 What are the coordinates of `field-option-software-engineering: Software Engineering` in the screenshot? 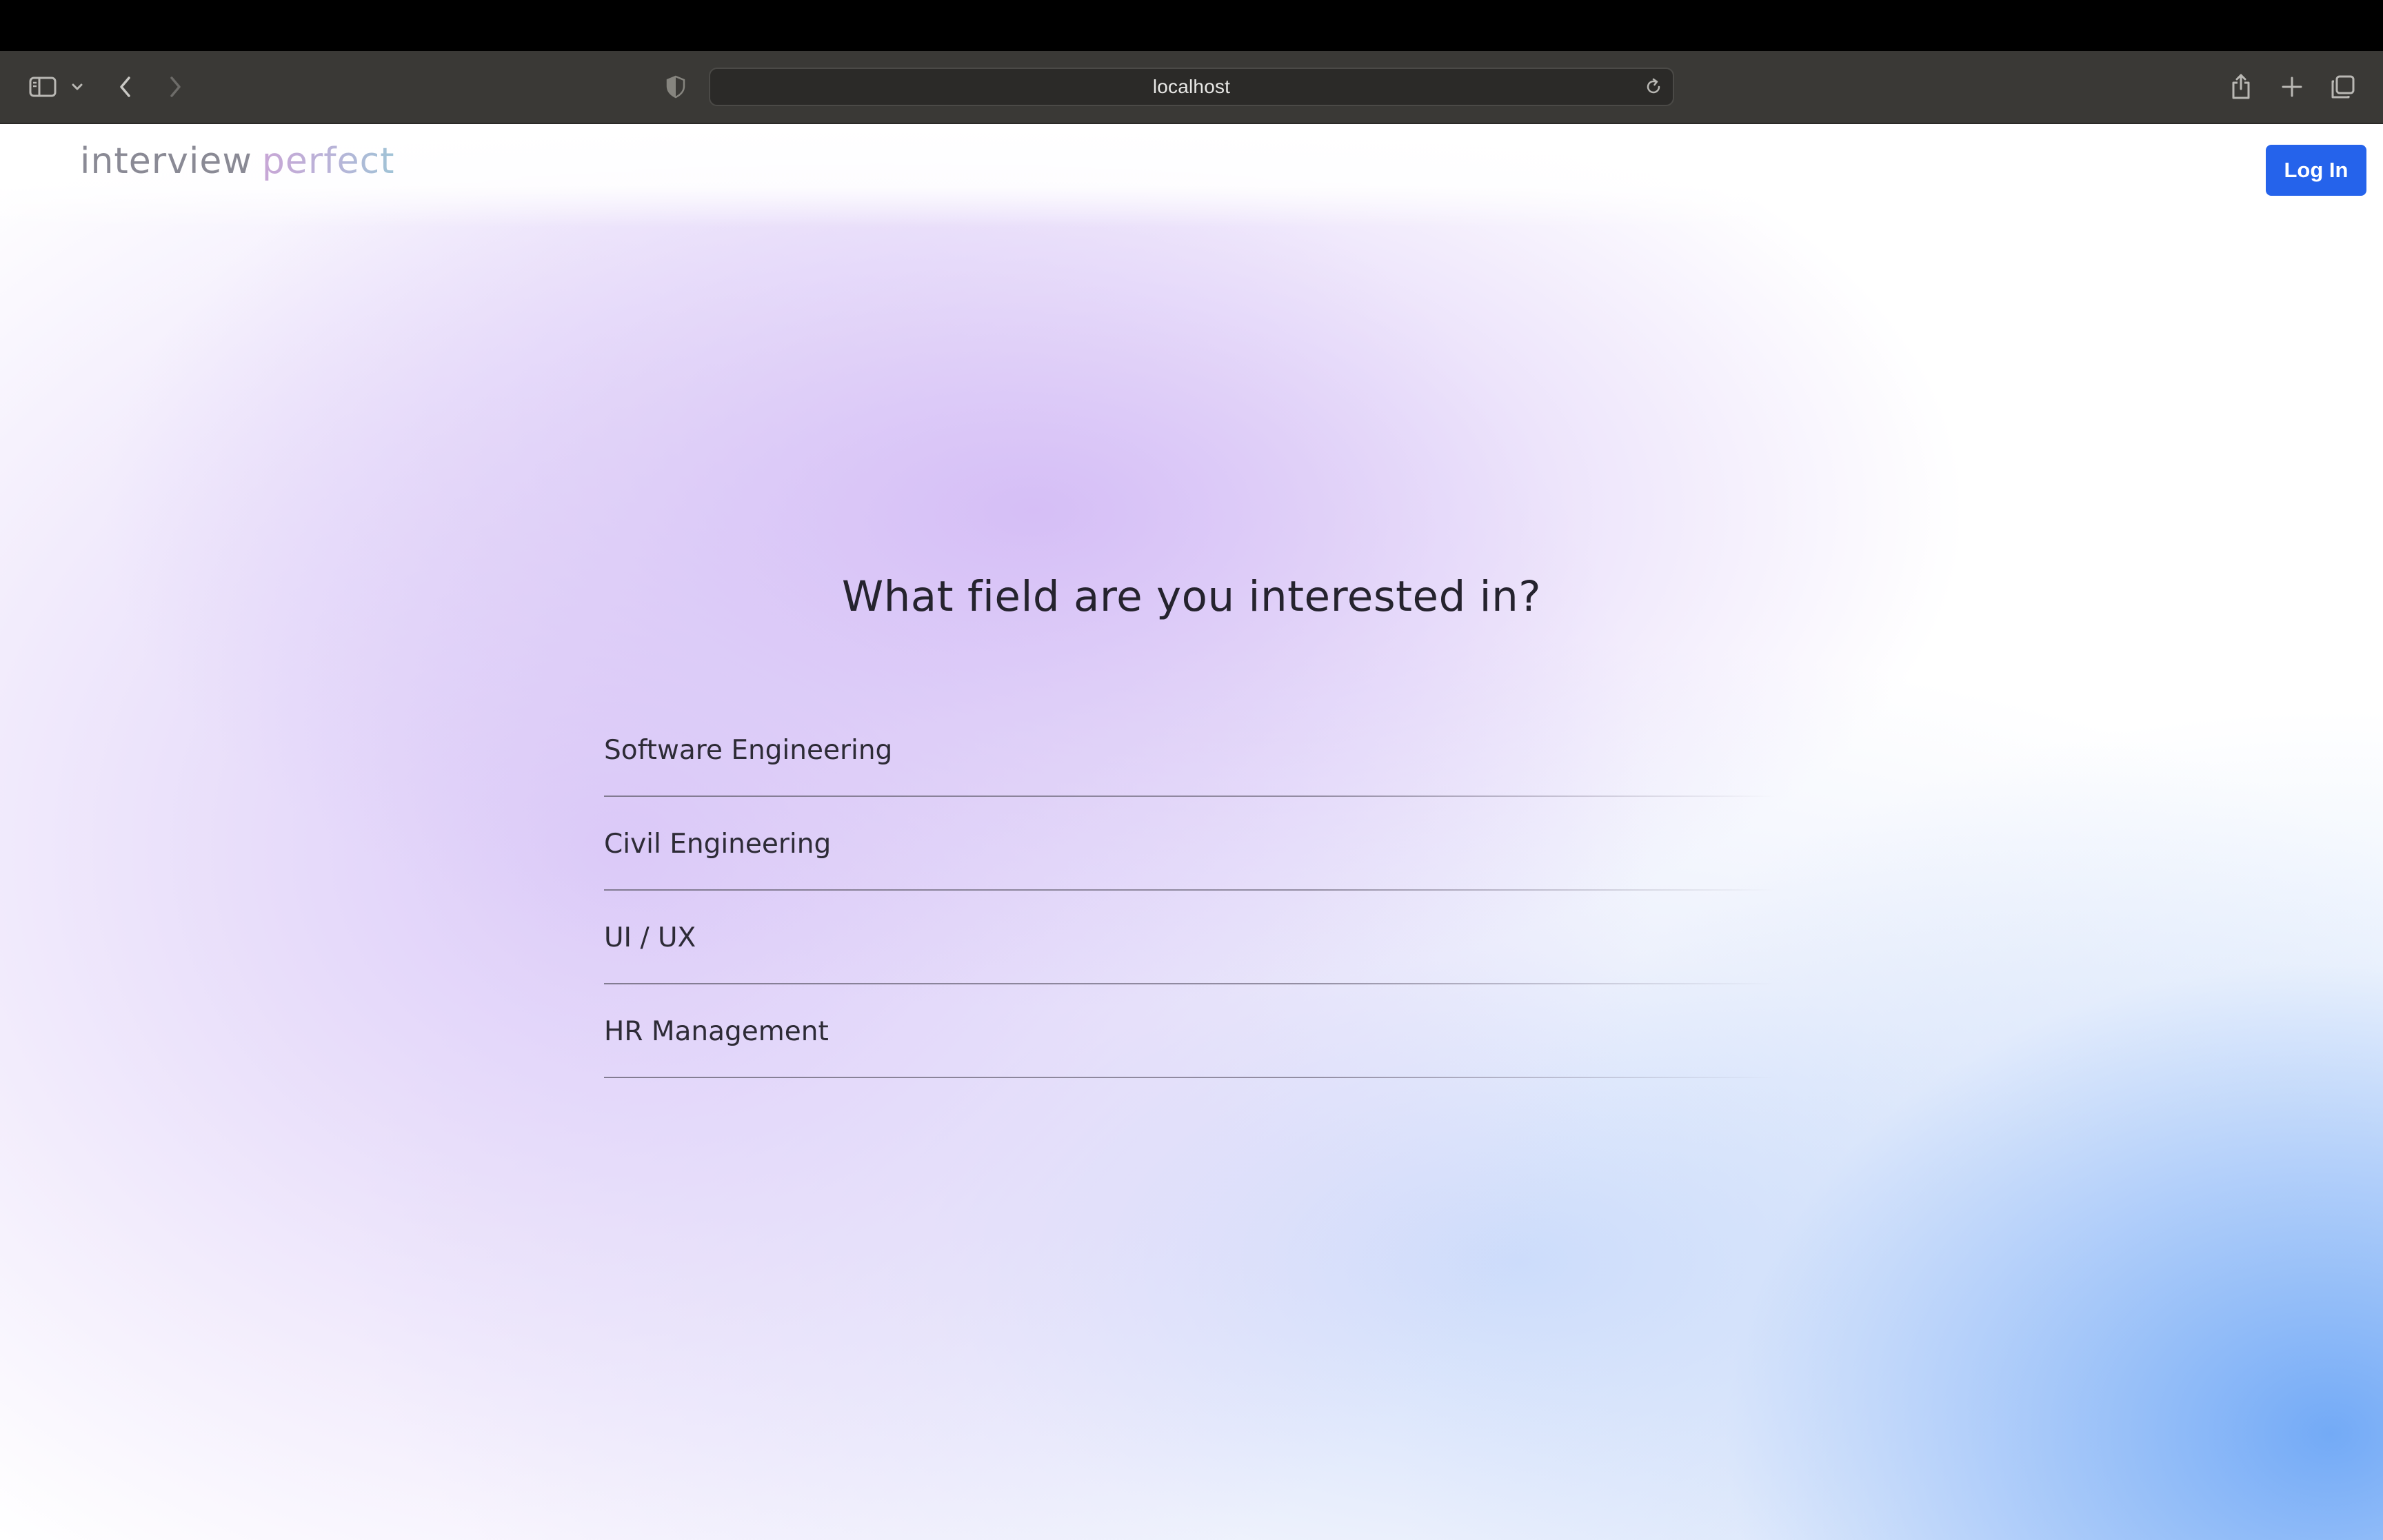 It's located at (1190, 750).